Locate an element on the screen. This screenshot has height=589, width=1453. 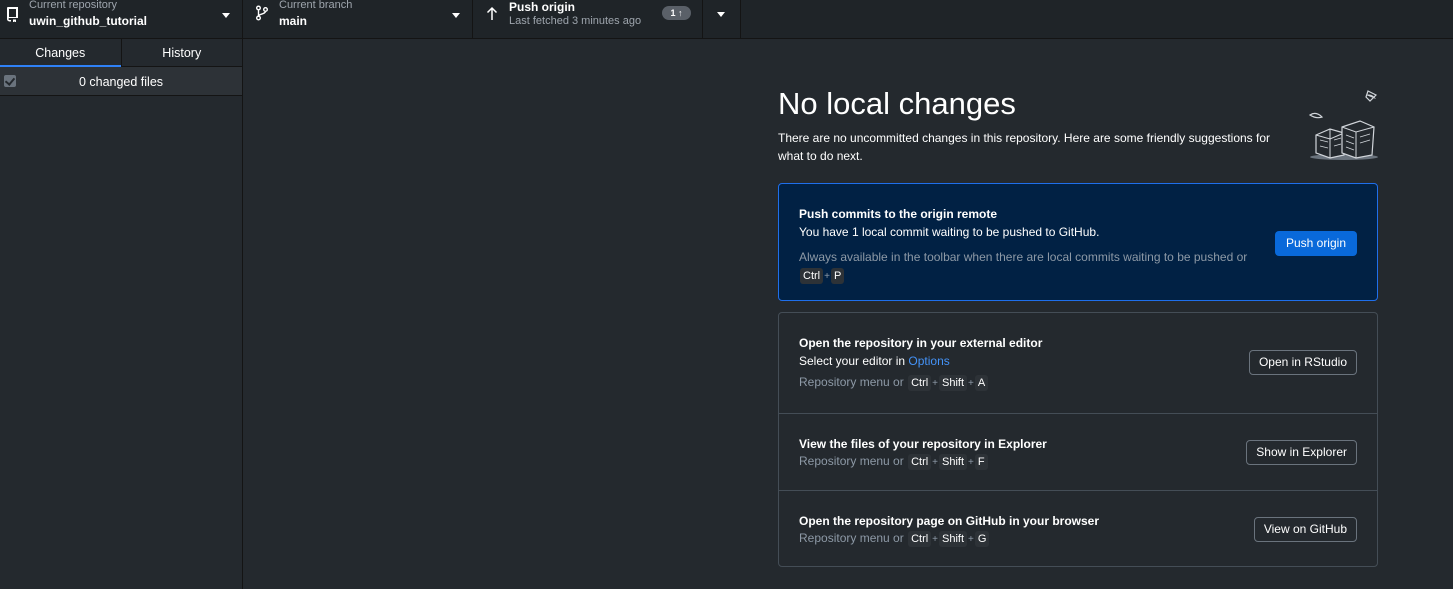
open-editor-desc-text: Select your editor in is located at coordinates (854, 361).